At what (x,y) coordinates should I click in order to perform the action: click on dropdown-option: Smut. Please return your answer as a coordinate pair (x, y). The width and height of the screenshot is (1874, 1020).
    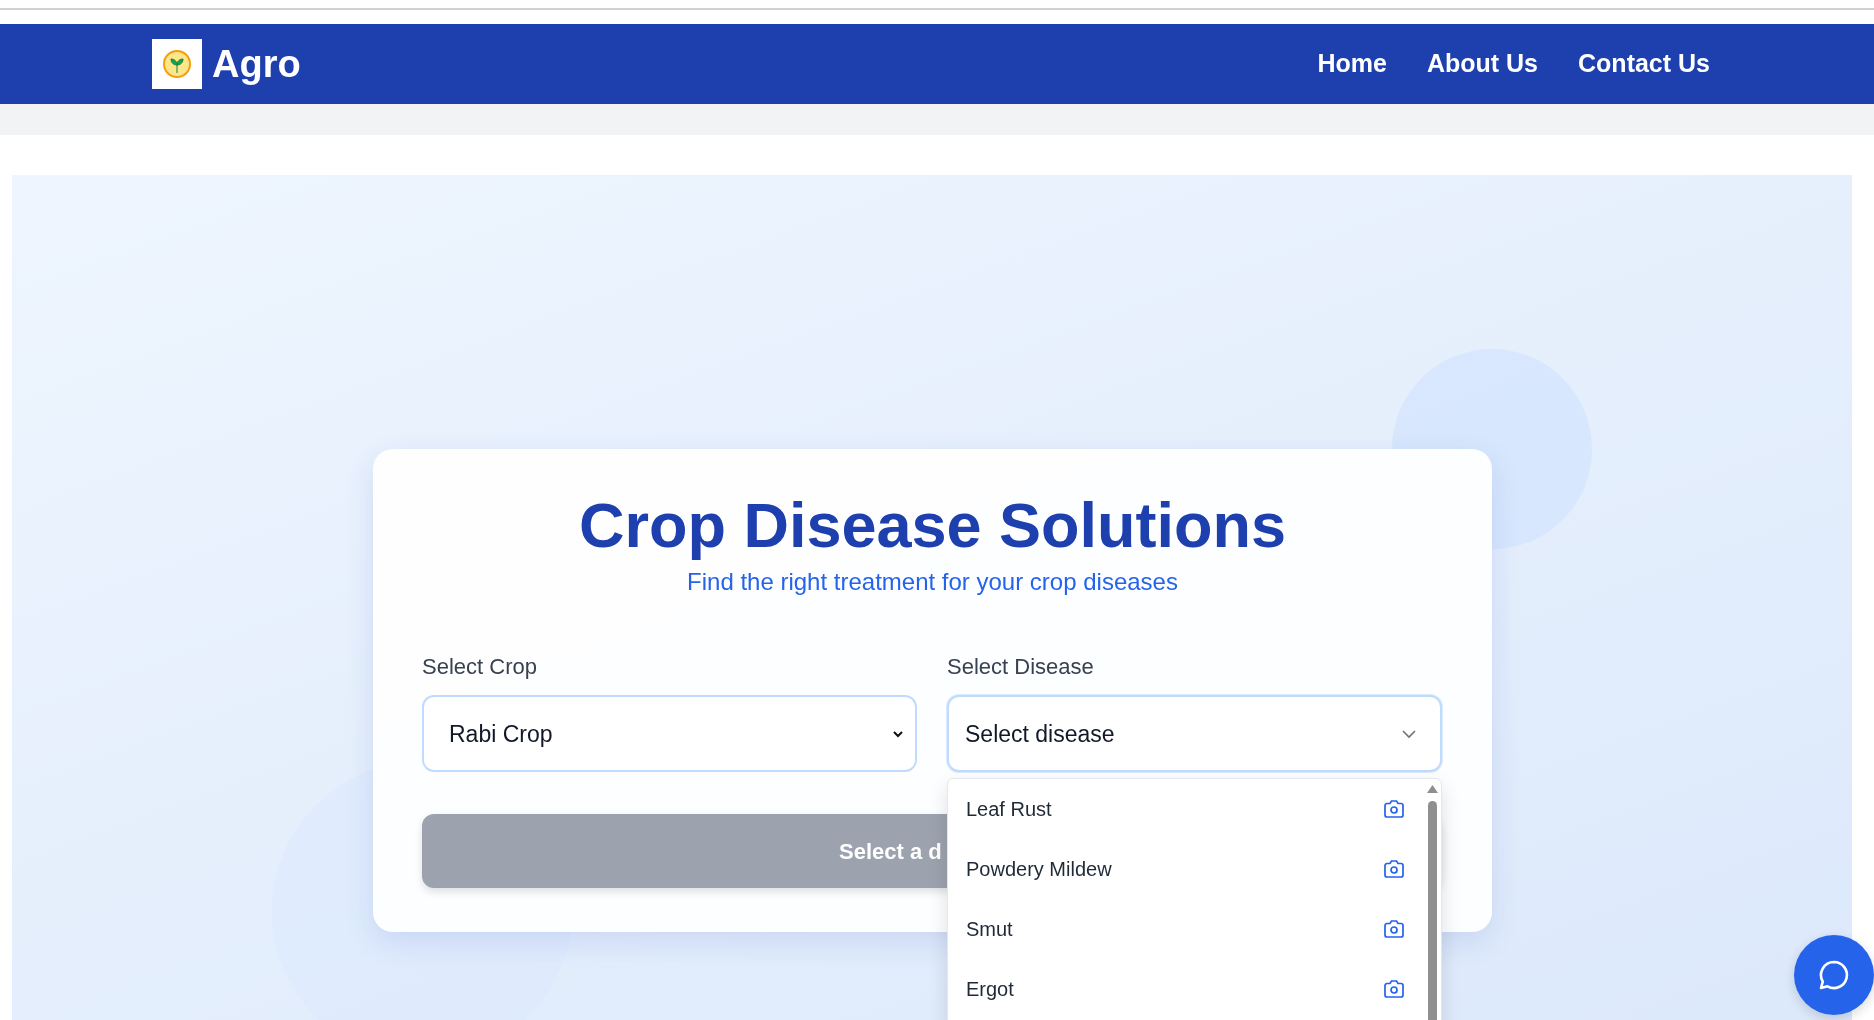
    Looking at the image, I should click on (1194, 929).